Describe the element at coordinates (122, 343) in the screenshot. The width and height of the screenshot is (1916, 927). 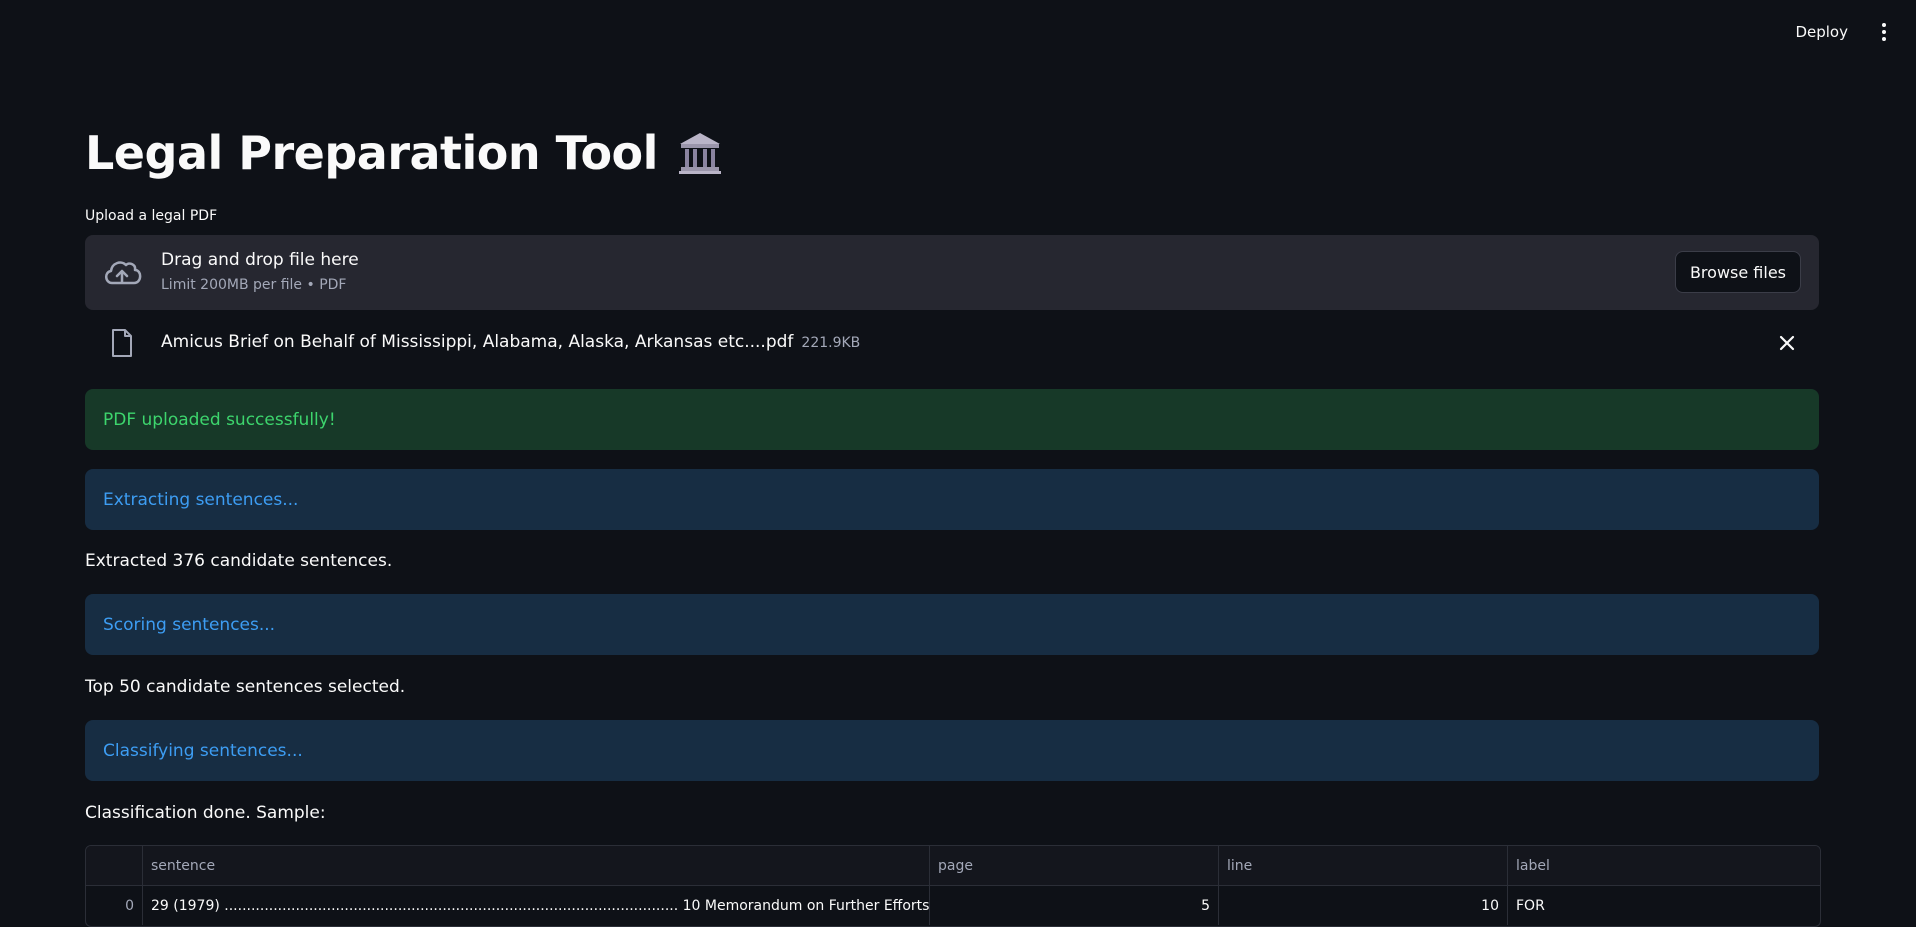
I see `file-icon` at that location.